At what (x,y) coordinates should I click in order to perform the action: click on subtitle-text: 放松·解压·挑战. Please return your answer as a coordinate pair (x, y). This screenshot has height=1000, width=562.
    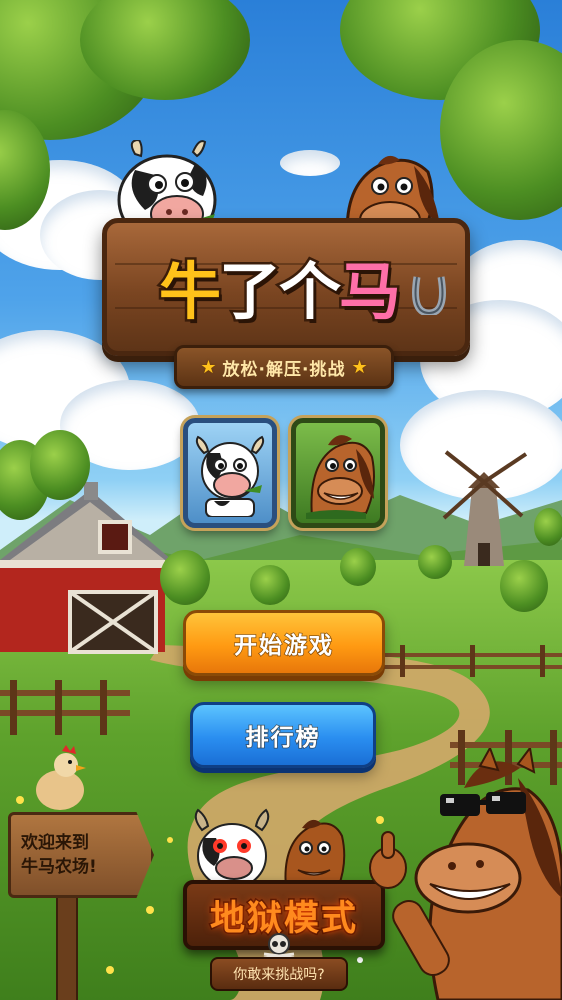
    Looking at the image, I should click on (284, 369).